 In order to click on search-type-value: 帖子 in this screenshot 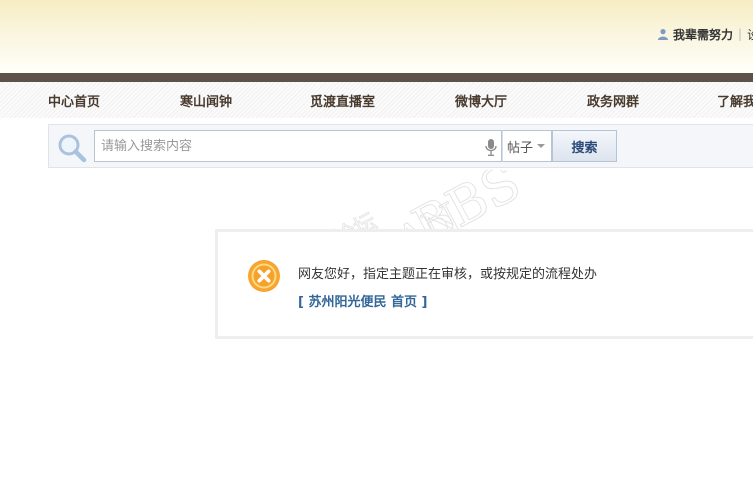, I will do `click(520, 148)`.